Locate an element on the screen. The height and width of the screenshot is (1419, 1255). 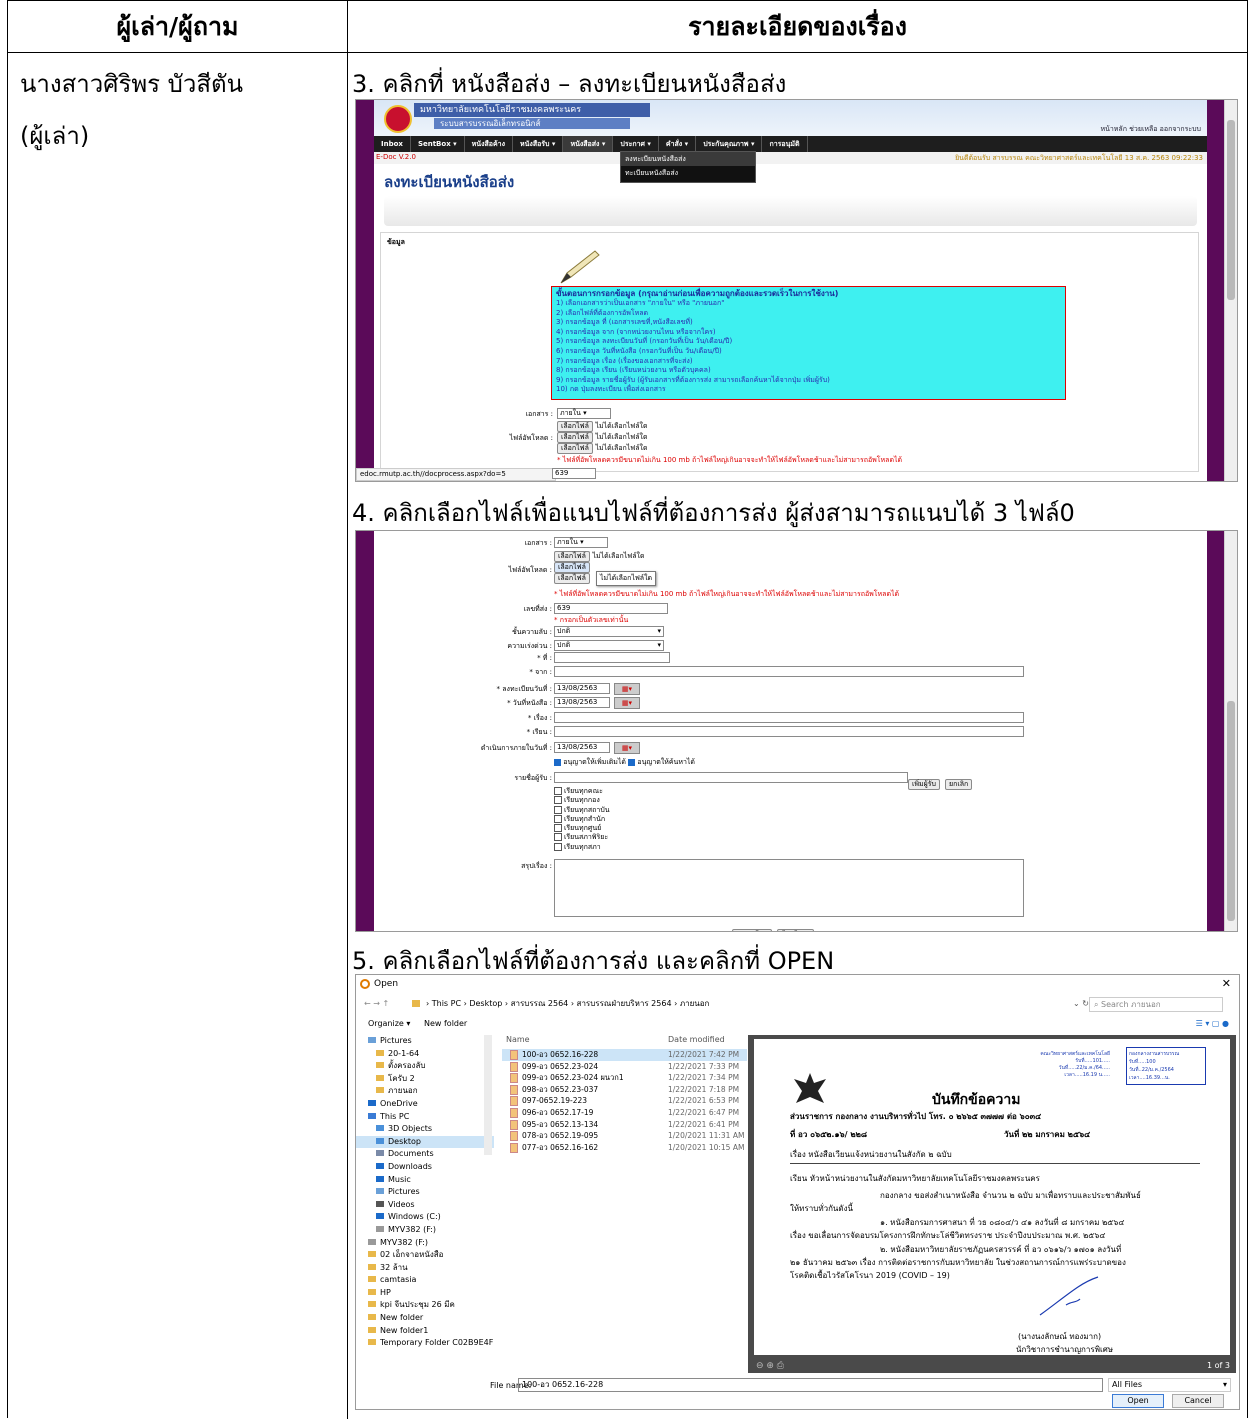
nav-item: Desktop is located at coordinates (425, 1142).